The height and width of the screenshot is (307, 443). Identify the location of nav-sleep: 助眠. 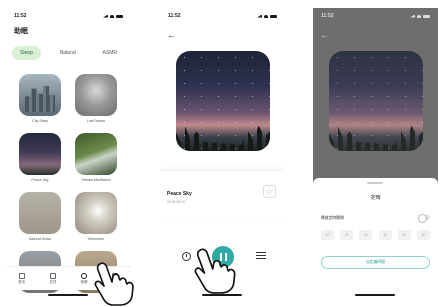
(84, 278).